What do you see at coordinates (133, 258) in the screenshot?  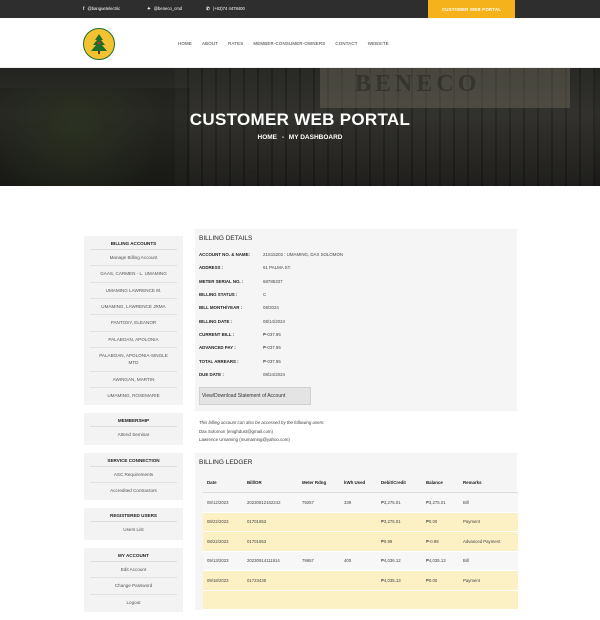 I see `sidebar-item-manage-billing: Manage Billing Account` at bounding box center [133, 258].